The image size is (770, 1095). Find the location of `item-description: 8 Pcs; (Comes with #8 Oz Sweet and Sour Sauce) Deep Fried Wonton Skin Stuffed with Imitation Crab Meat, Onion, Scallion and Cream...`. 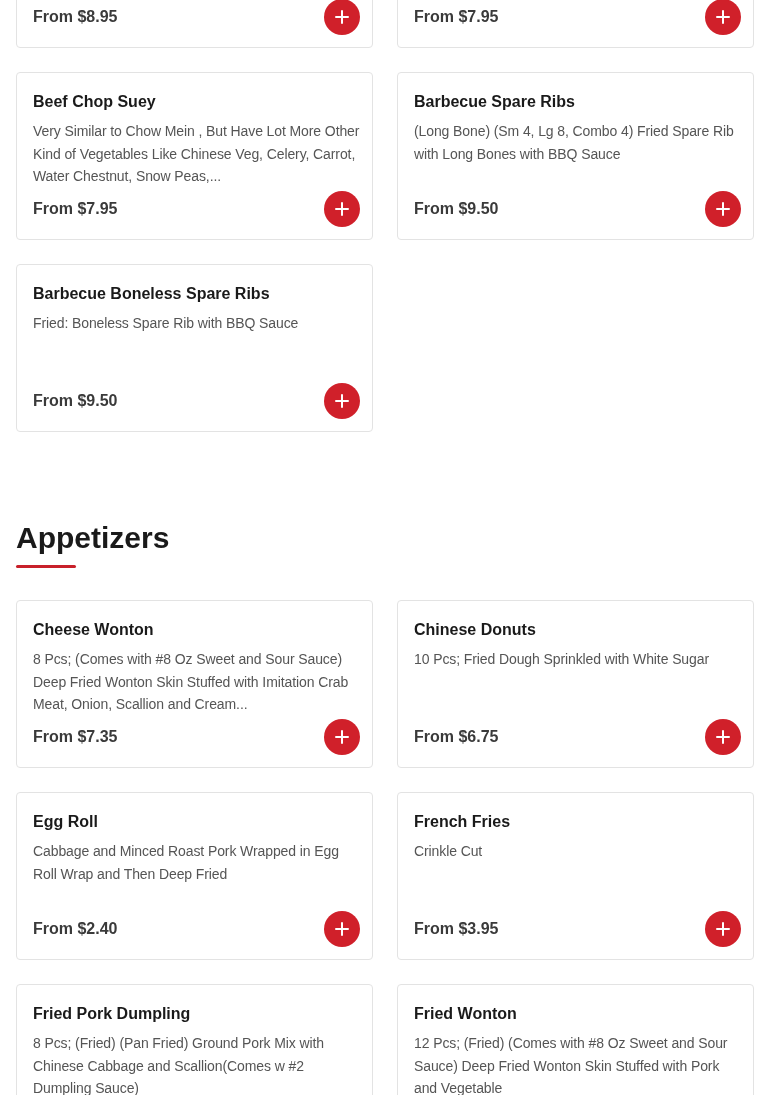

item-description: 8 Pcs; (Comes with #8 Oz Sweet and Sour Sauce) Deep Fried Wonton Skin Stuffed with Imitation Crab Meat, Onion, Scallion and Cream... is located at coordinates (191, 682).